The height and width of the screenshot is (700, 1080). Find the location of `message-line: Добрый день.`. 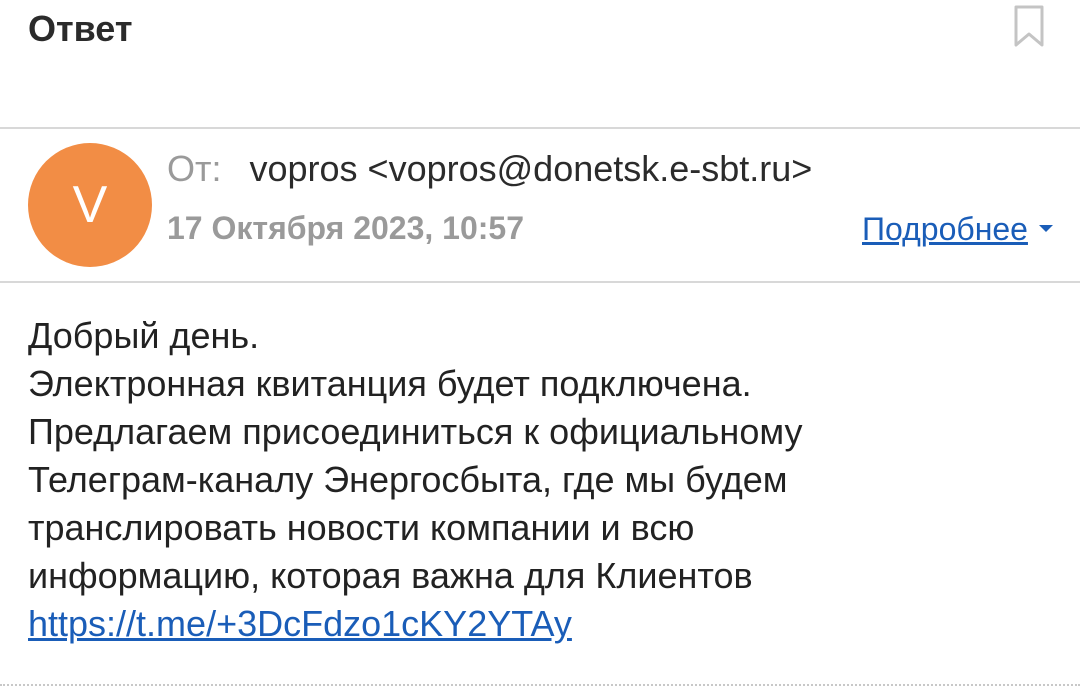

message-line: Добрый день. is located at coordinates (144, 335).